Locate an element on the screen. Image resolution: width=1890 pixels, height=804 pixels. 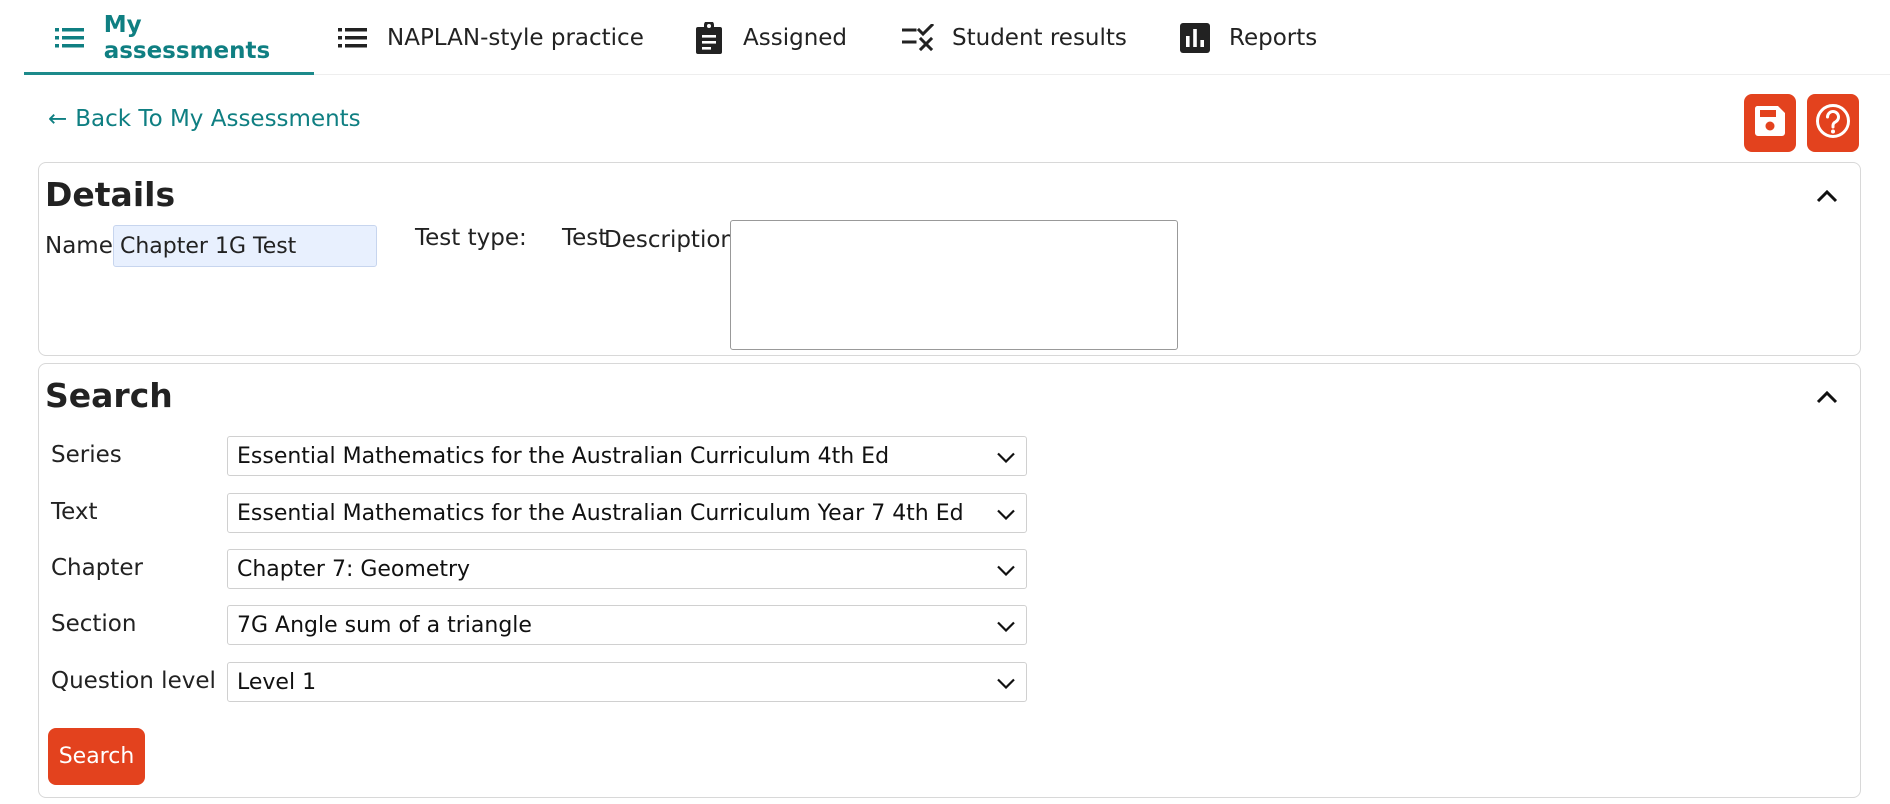
text-label: Text is located at coordinates (74, 512).